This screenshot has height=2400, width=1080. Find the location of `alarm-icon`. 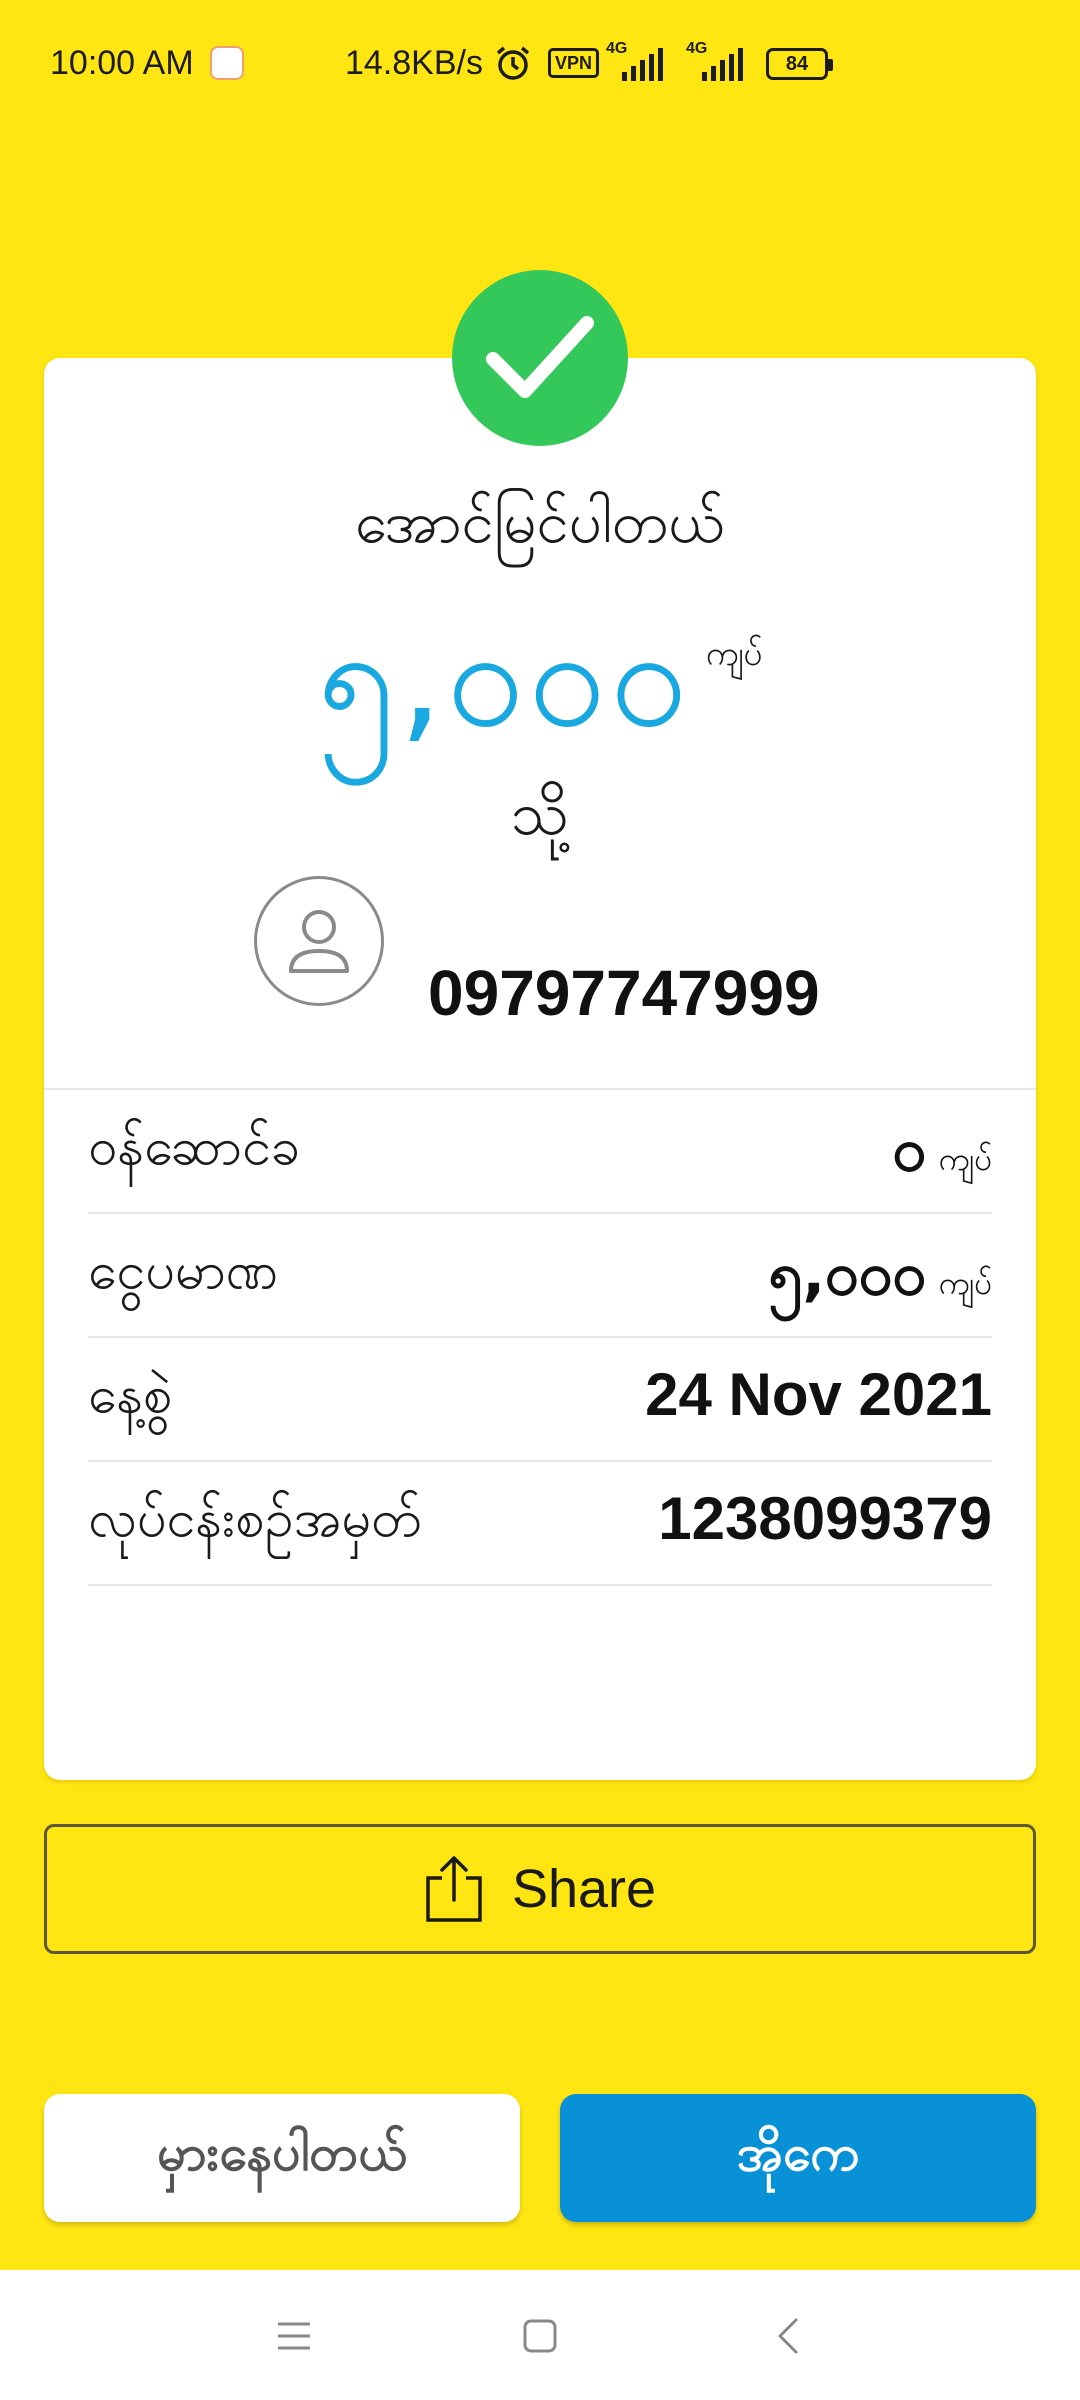

alarm-icon is located at coordinates (513, 67).